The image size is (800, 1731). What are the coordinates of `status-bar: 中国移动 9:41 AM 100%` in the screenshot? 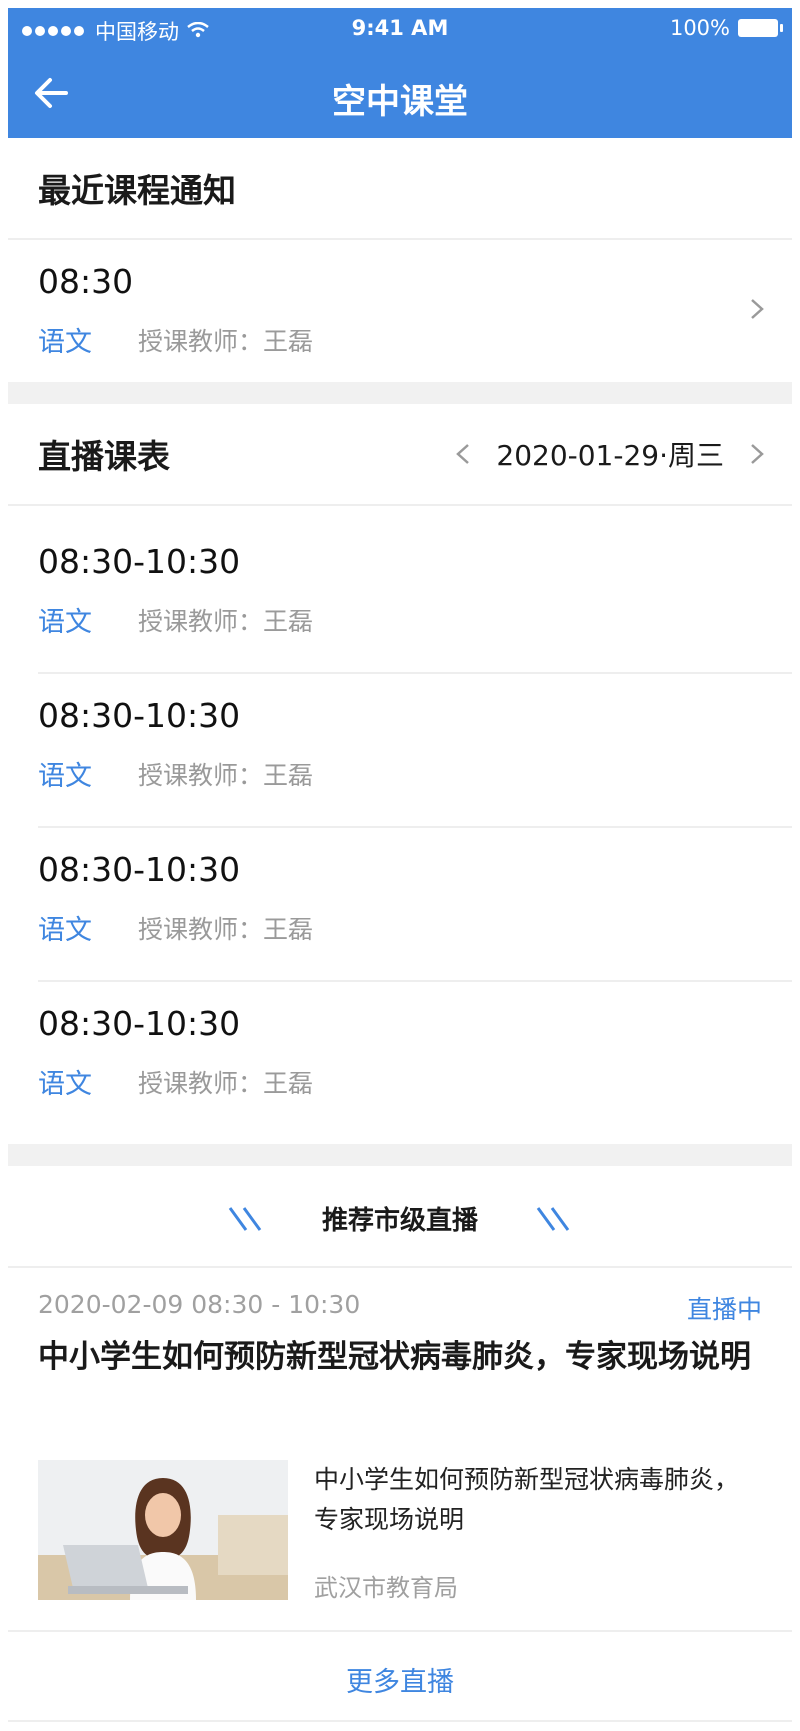 It's located at (400, 28).